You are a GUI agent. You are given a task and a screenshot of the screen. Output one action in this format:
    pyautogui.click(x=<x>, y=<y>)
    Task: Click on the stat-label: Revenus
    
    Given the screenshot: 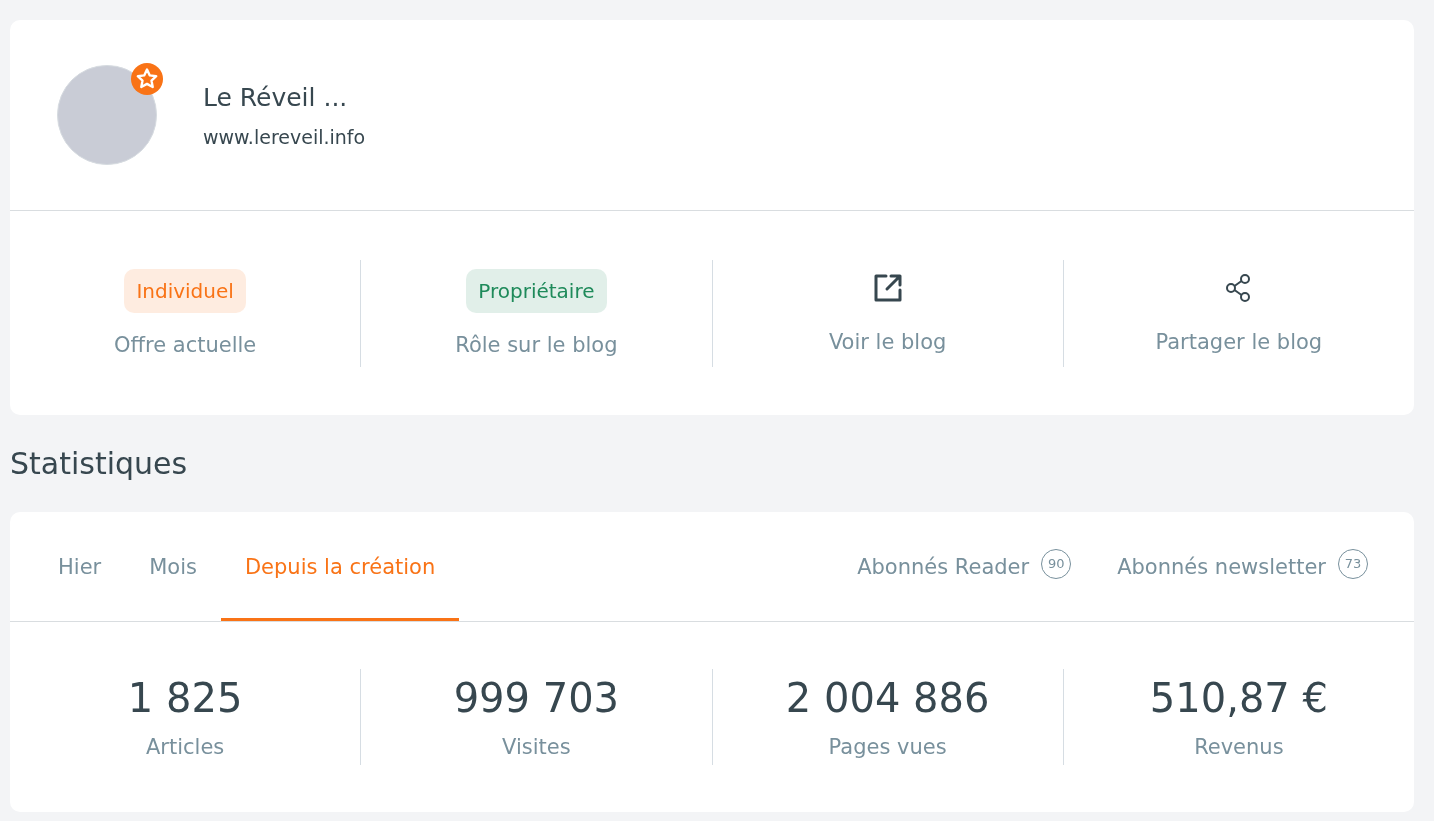 What is the action you would take?
    pyautogui.click(x=1239, y=747)
    